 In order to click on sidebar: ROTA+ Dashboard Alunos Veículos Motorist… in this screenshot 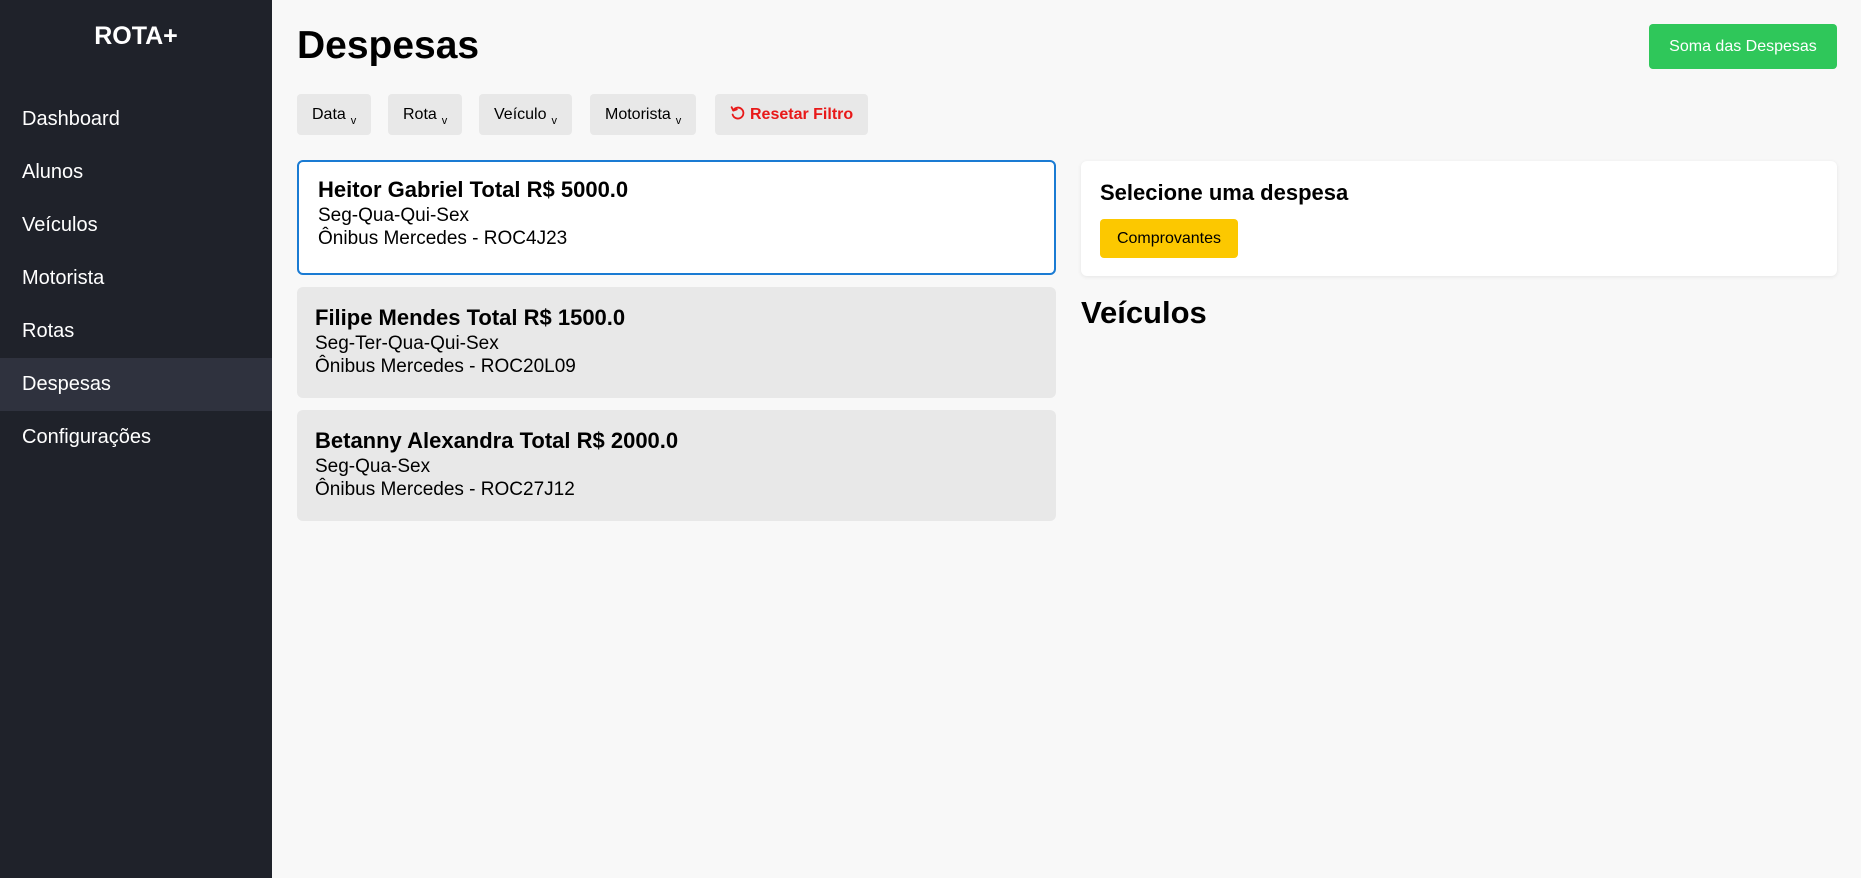, I will do `click(136, 439)`.